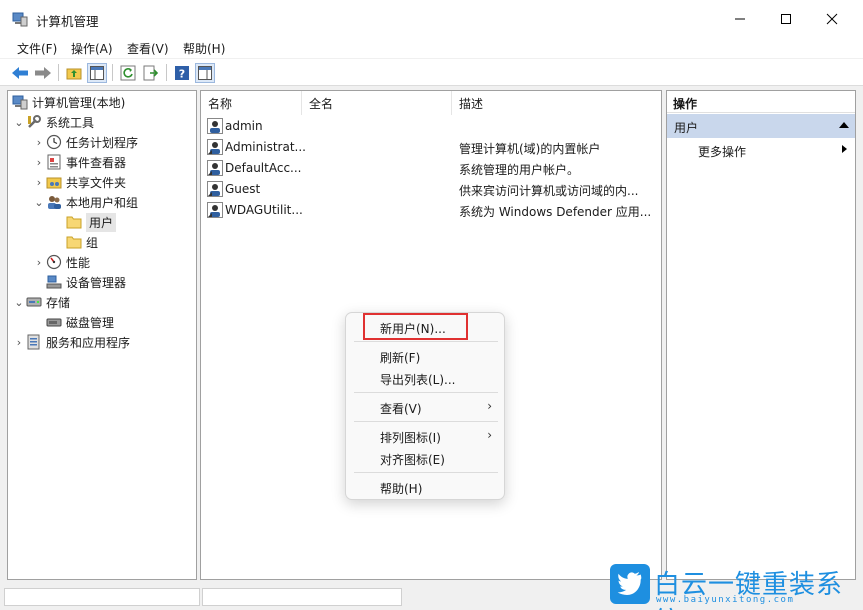  I want to click on up-one-level-button, so click(74, 73).